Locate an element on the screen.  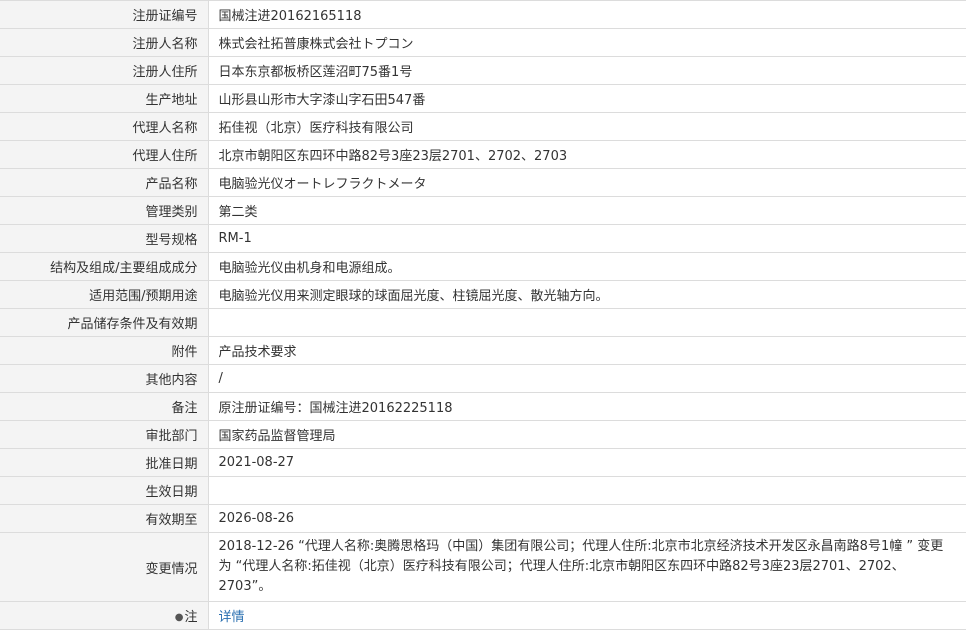
row-label: 生效日期 is located at coordinates (104, 490).